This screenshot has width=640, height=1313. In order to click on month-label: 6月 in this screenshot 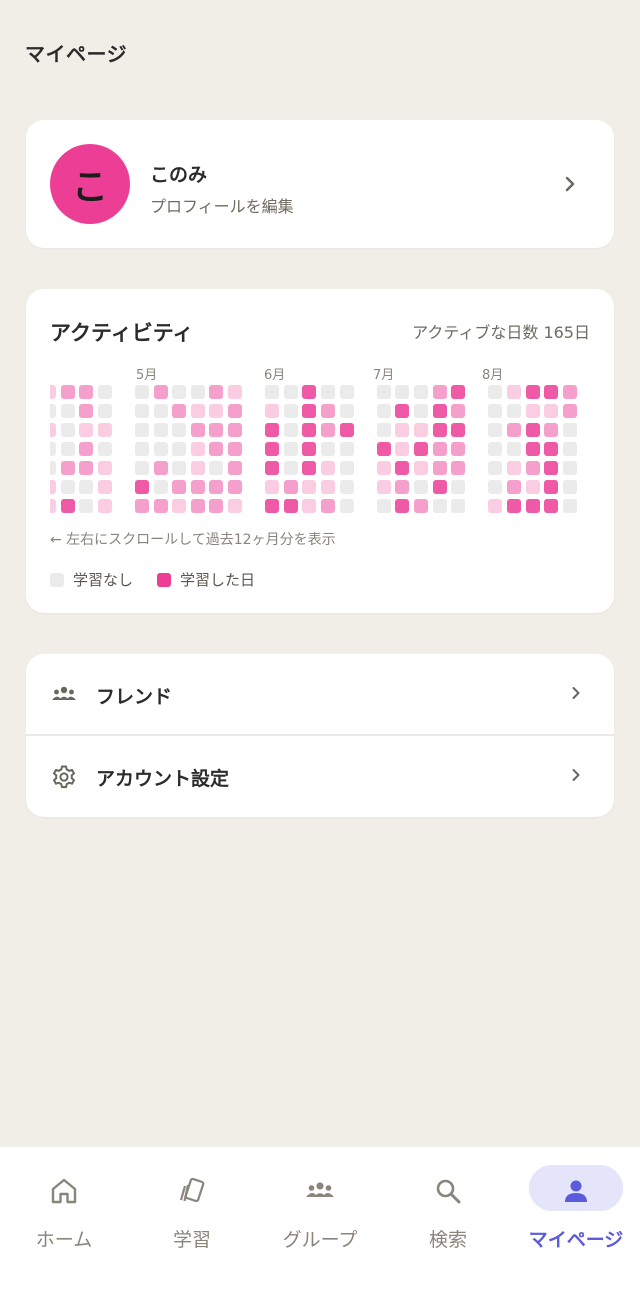, I will do `click(275, 375)`.